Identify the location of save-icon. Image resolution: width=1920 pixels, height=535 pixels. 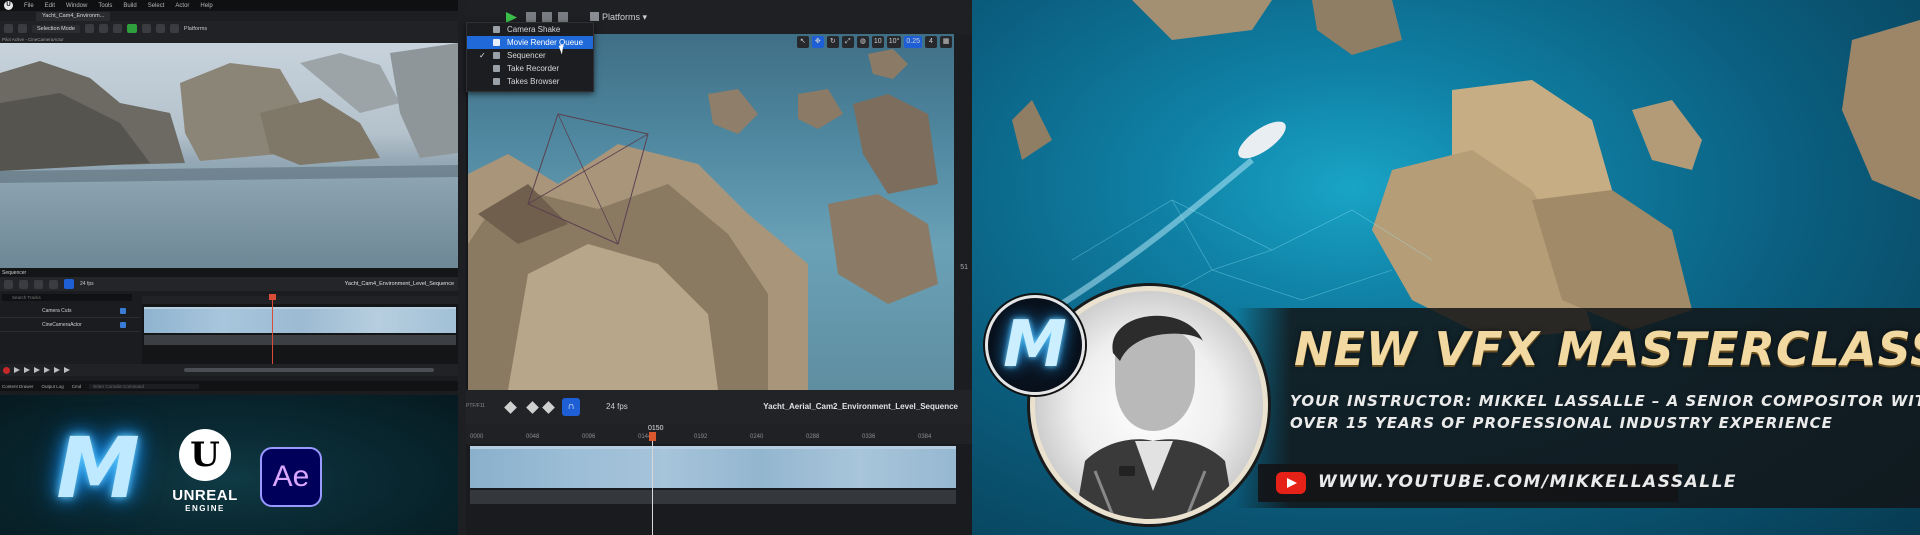
(8, 28).